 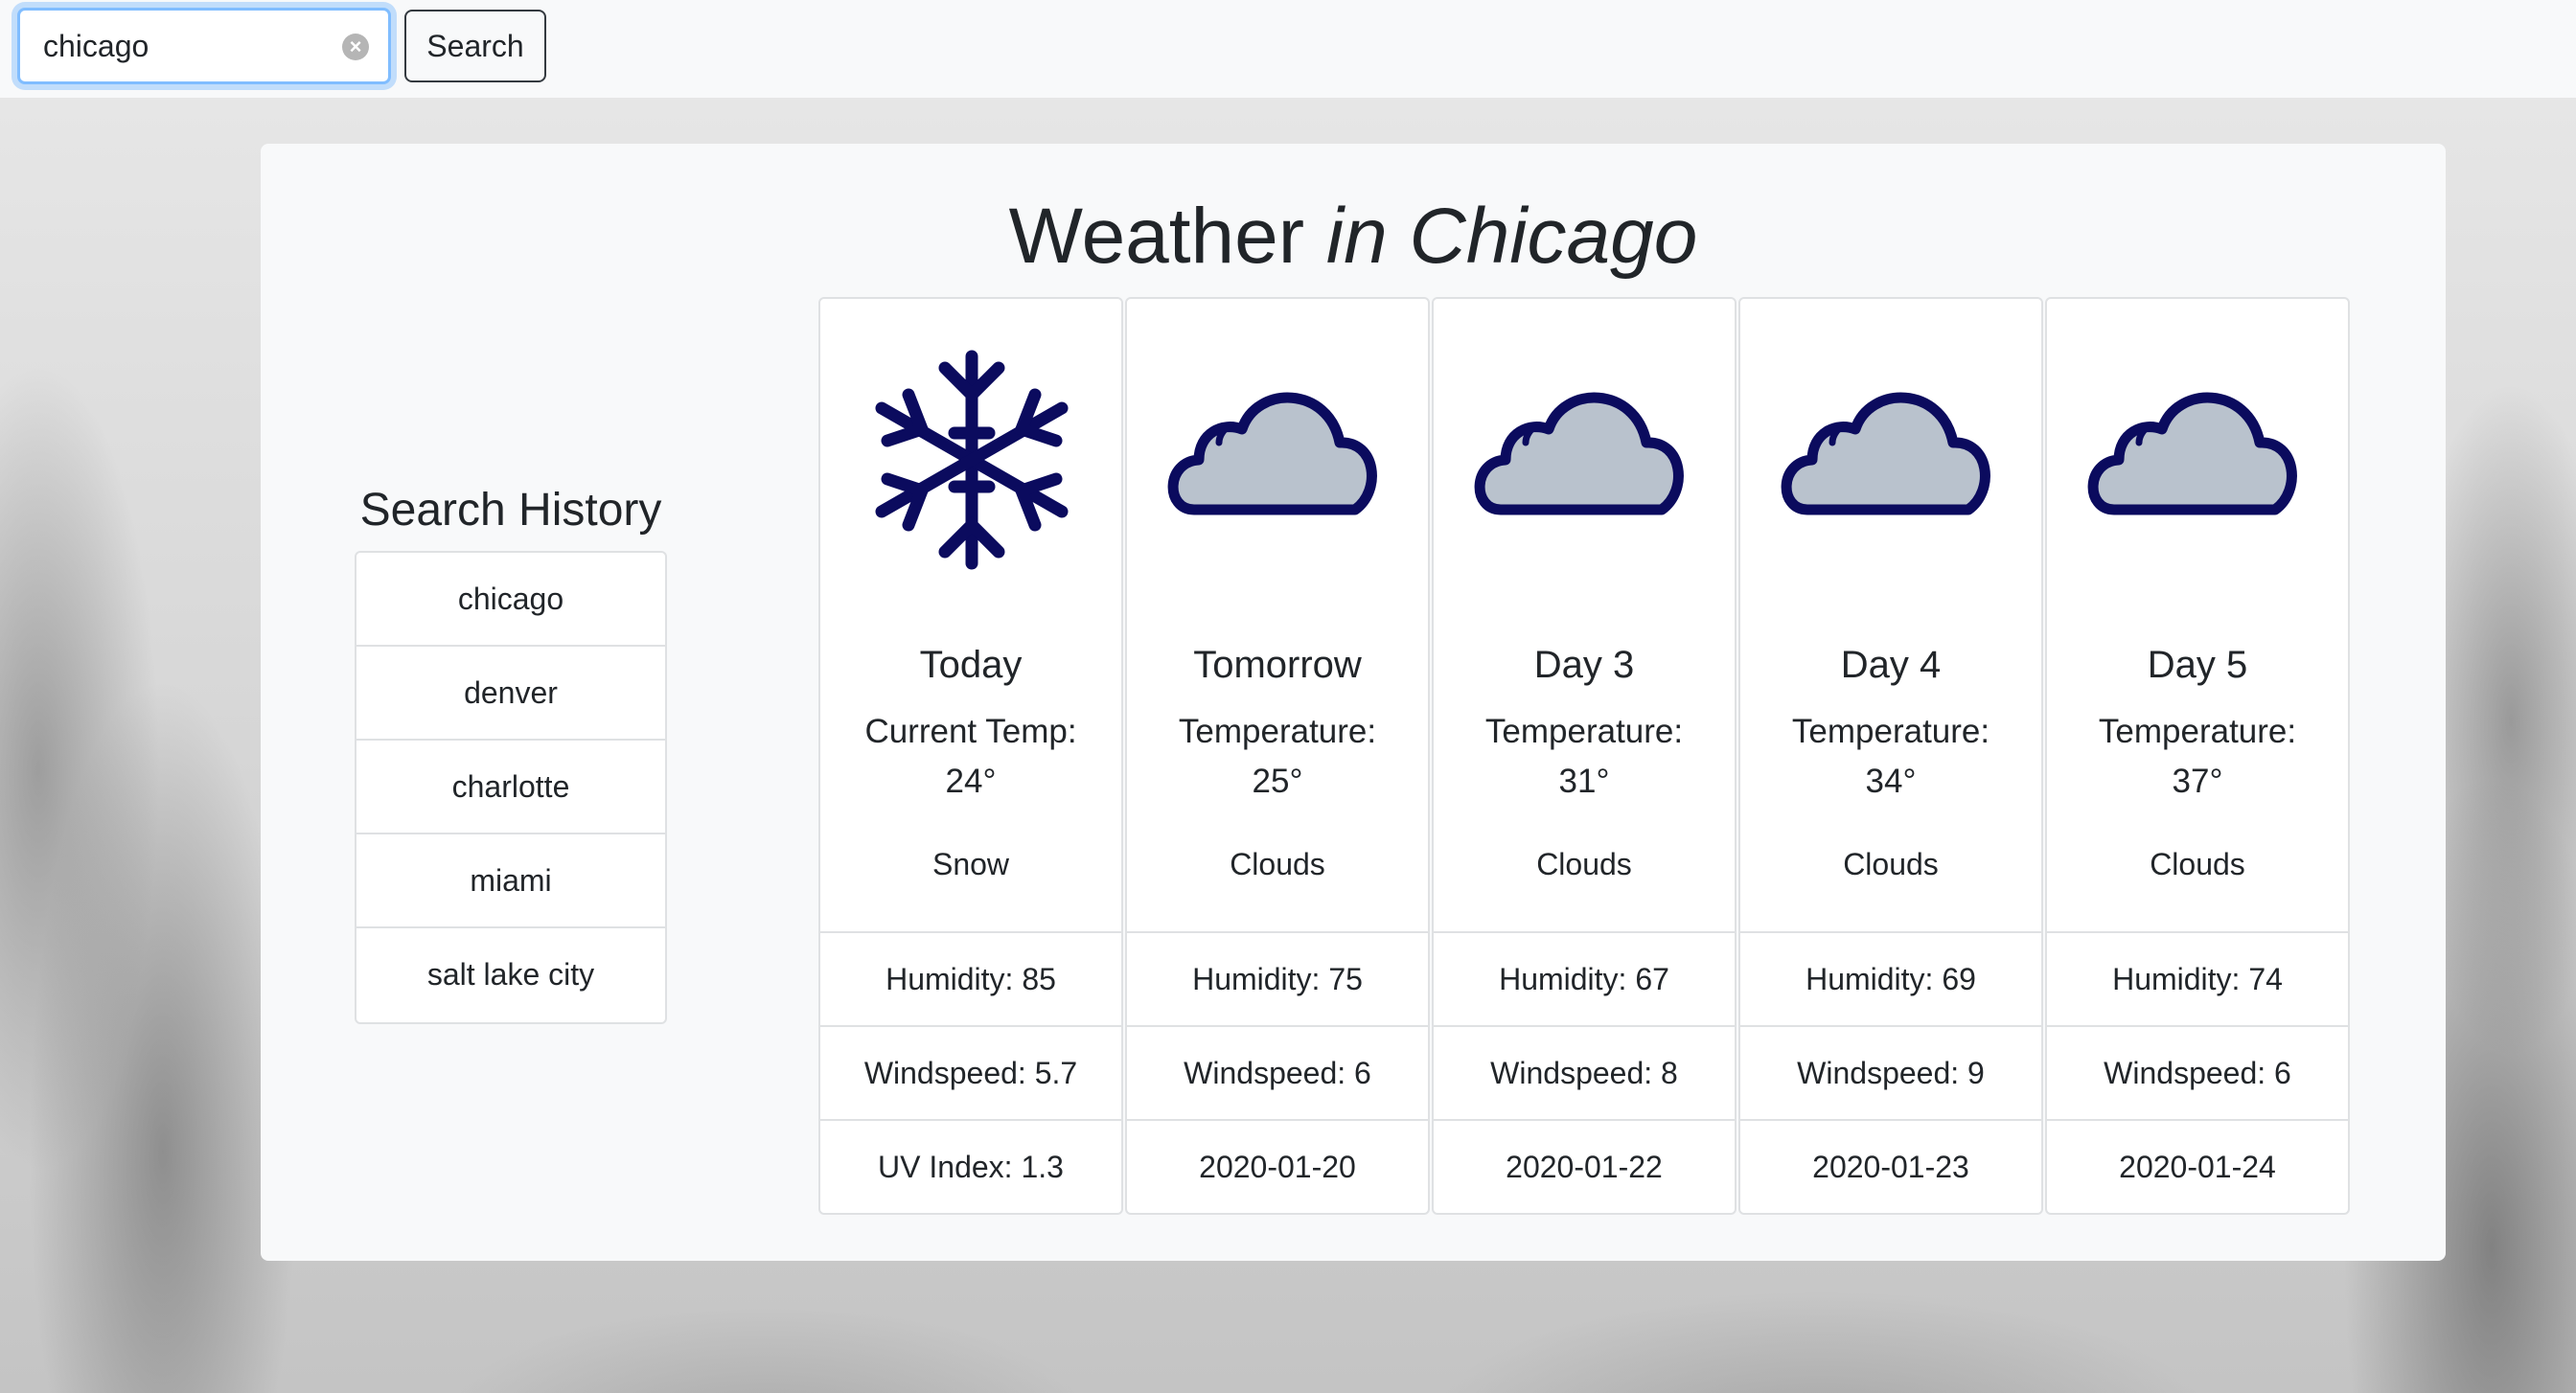 I want to click on forecast-day: Tomorrow, so click(x=1277, y=665).